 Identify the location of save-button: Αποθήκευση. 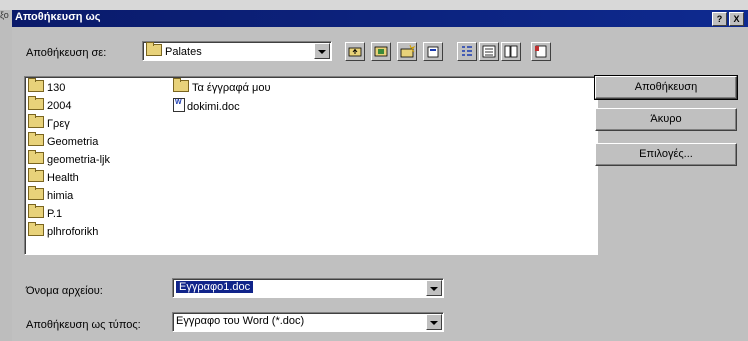
(666, 87).